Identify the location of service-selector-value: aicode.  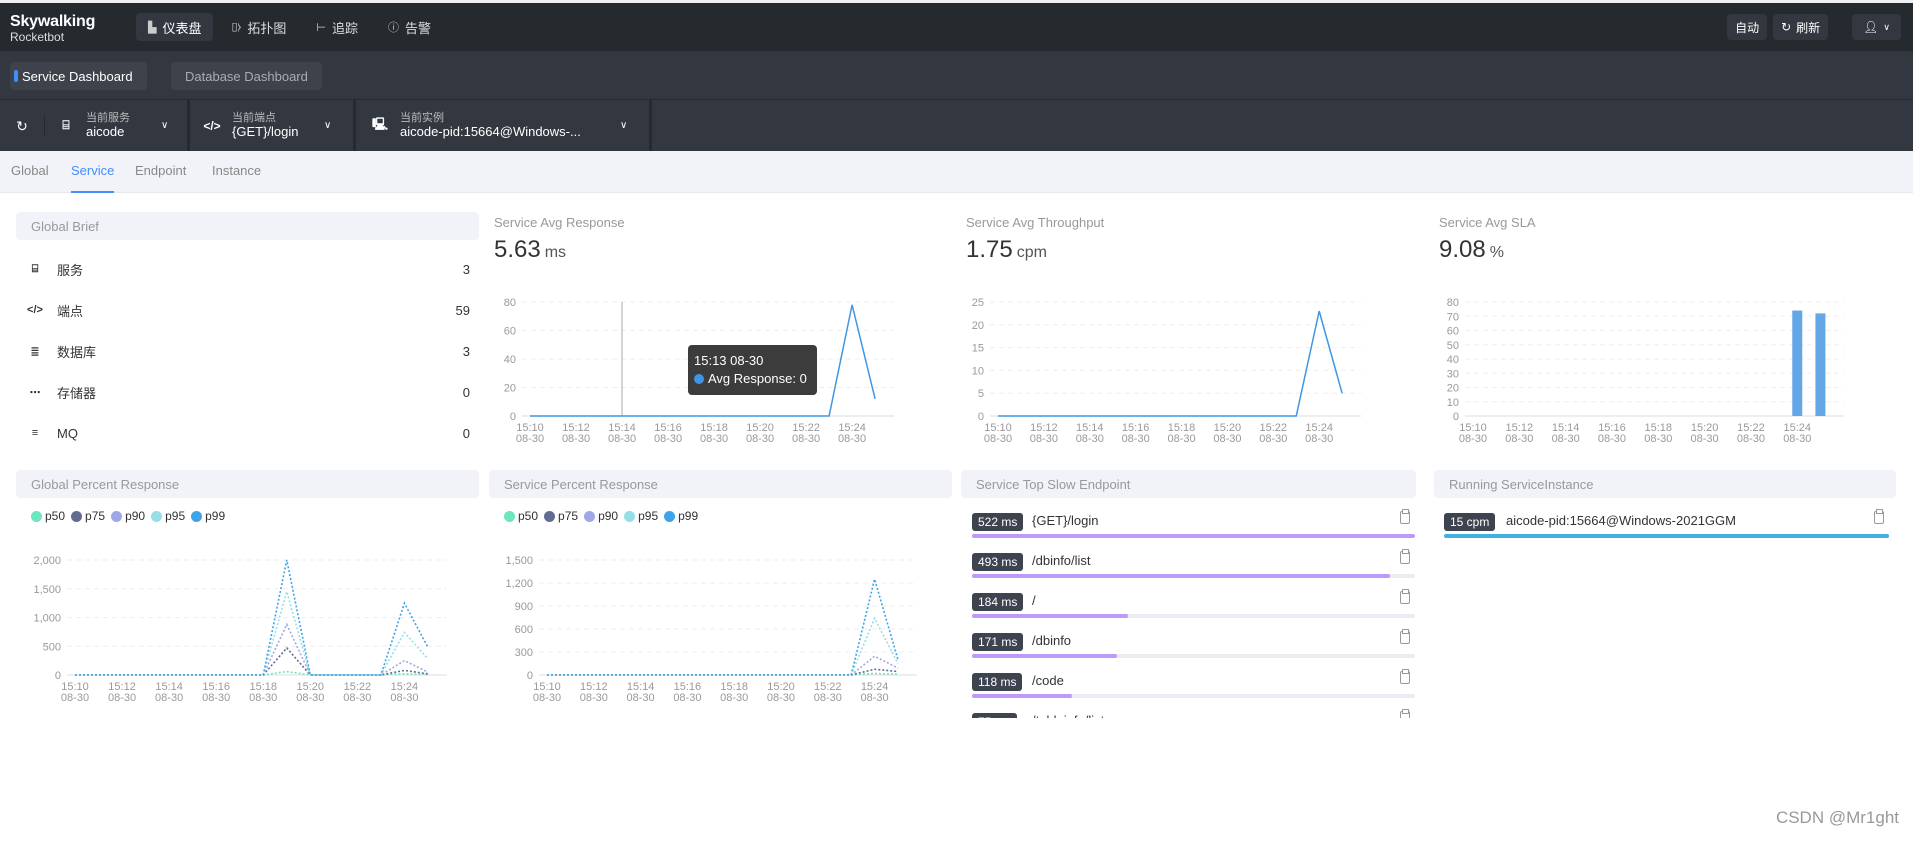
(105, 131).